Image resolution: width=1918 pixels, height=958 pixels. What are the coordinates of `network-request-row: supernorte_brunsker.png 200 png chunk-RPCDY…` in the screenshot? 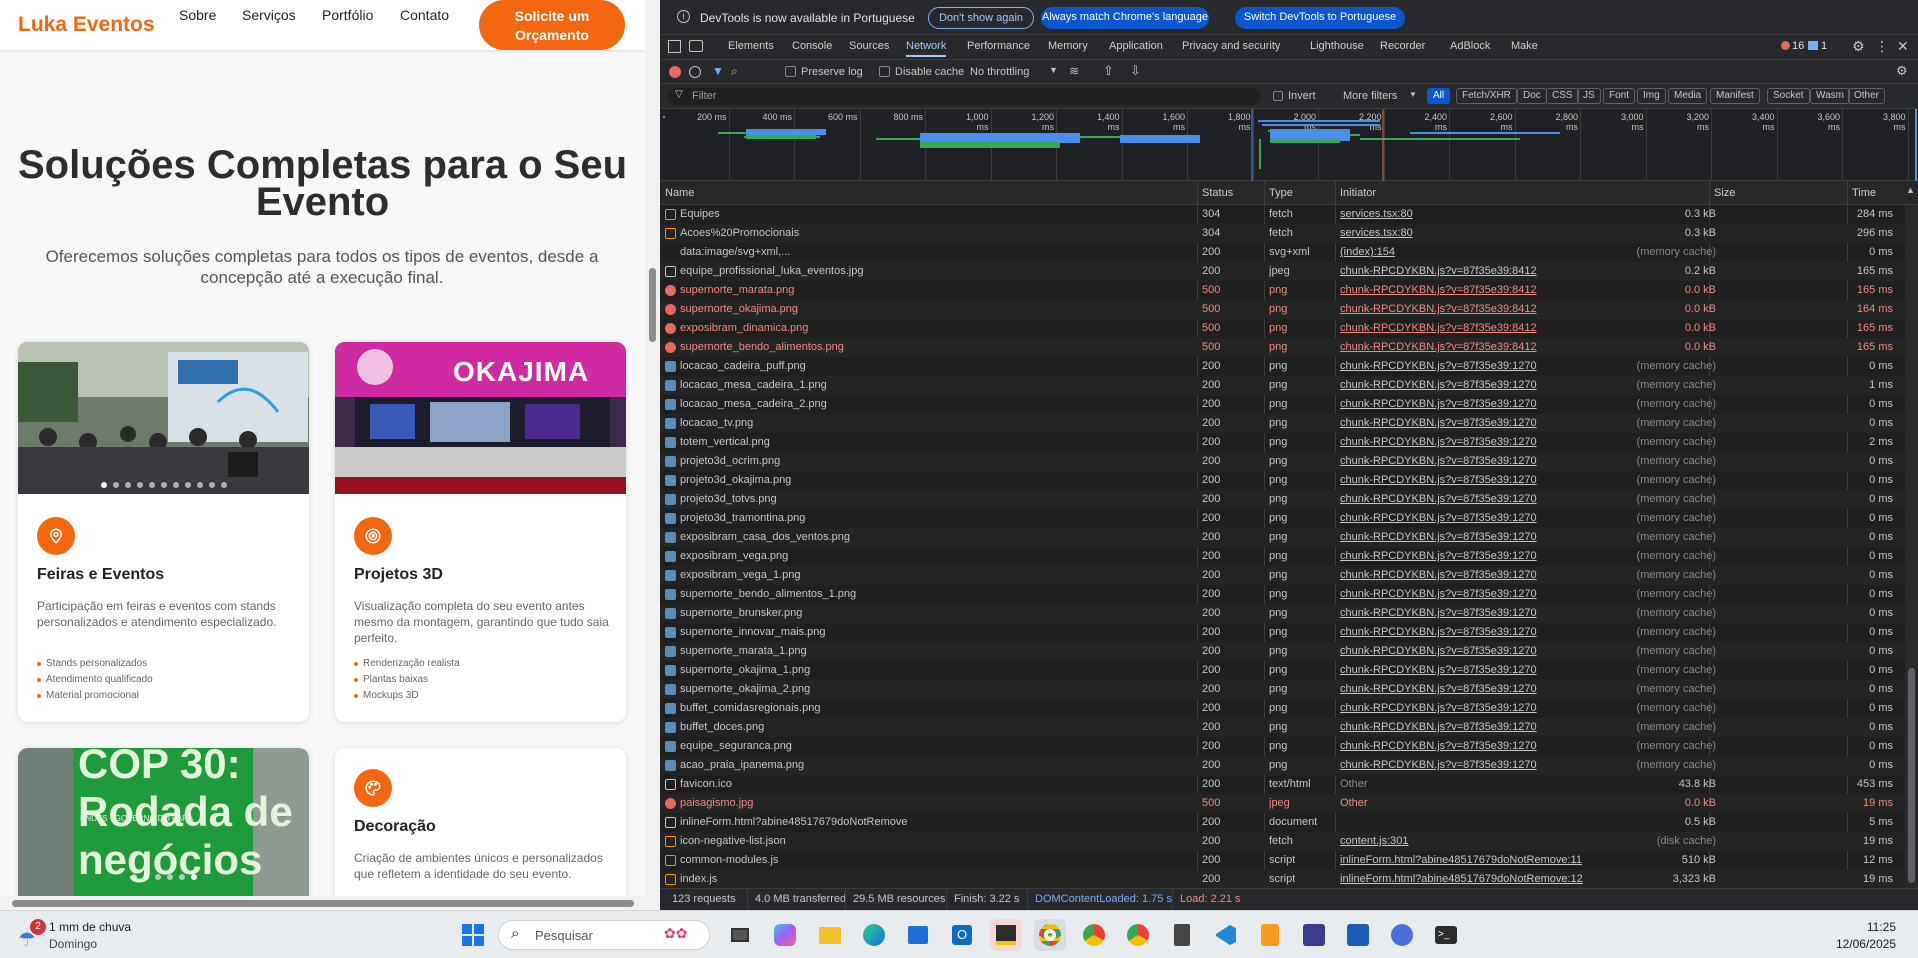 It's located at (1282, 613).